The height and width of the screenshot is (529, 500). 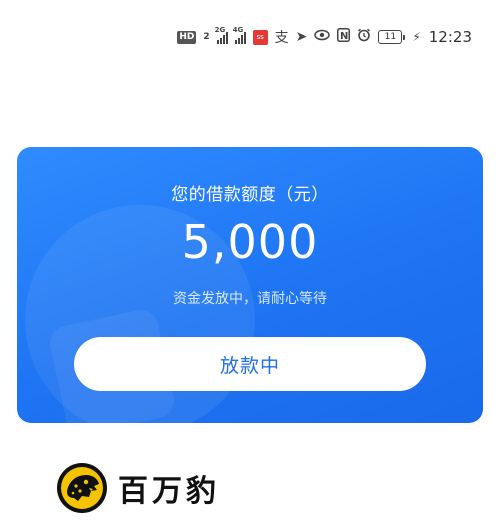 What do you see at coordinates (392, 37) in the screenshot?
I see `battery-icon: 11` at bounding box center [392, 37].